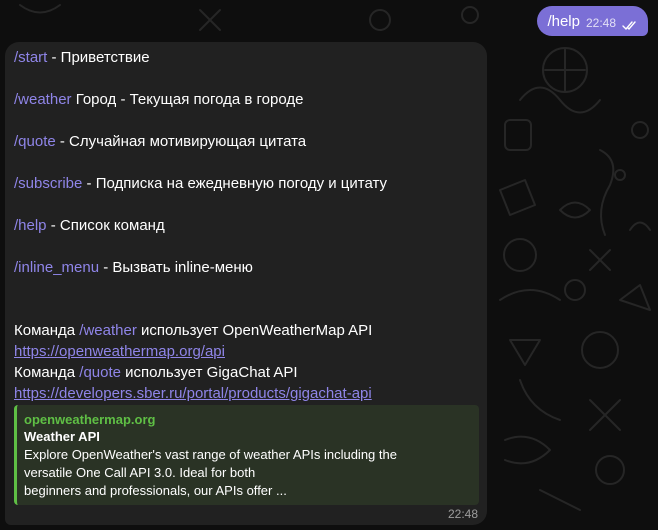 The image size is (658, 530). I want to click on command-link: /help, so click(30, 225).